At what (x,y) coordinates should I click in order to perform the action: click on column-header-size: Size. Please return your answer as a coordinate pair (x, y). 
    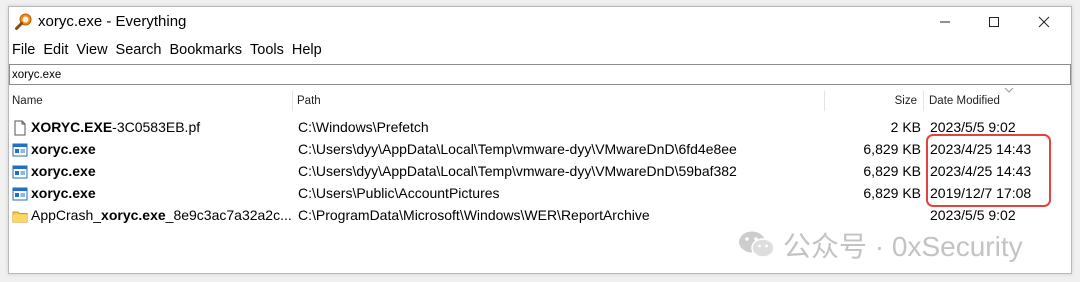
    Looking at the image, I should click on (906, 101).